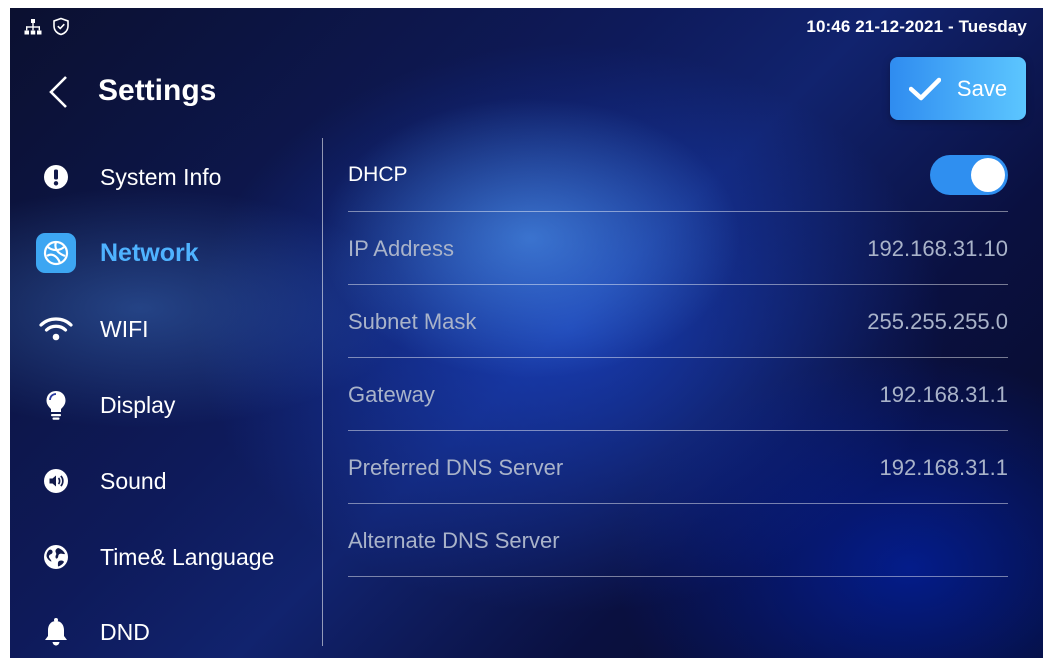  Describe the element at coordinates (391, 394) in the screenshot. I see `gateway-label: Gateway` at that location.